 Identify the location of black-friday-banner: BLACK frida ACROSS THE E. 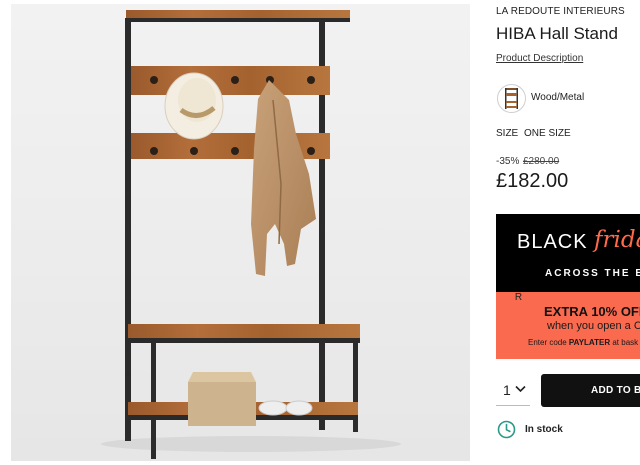
(568, 253).